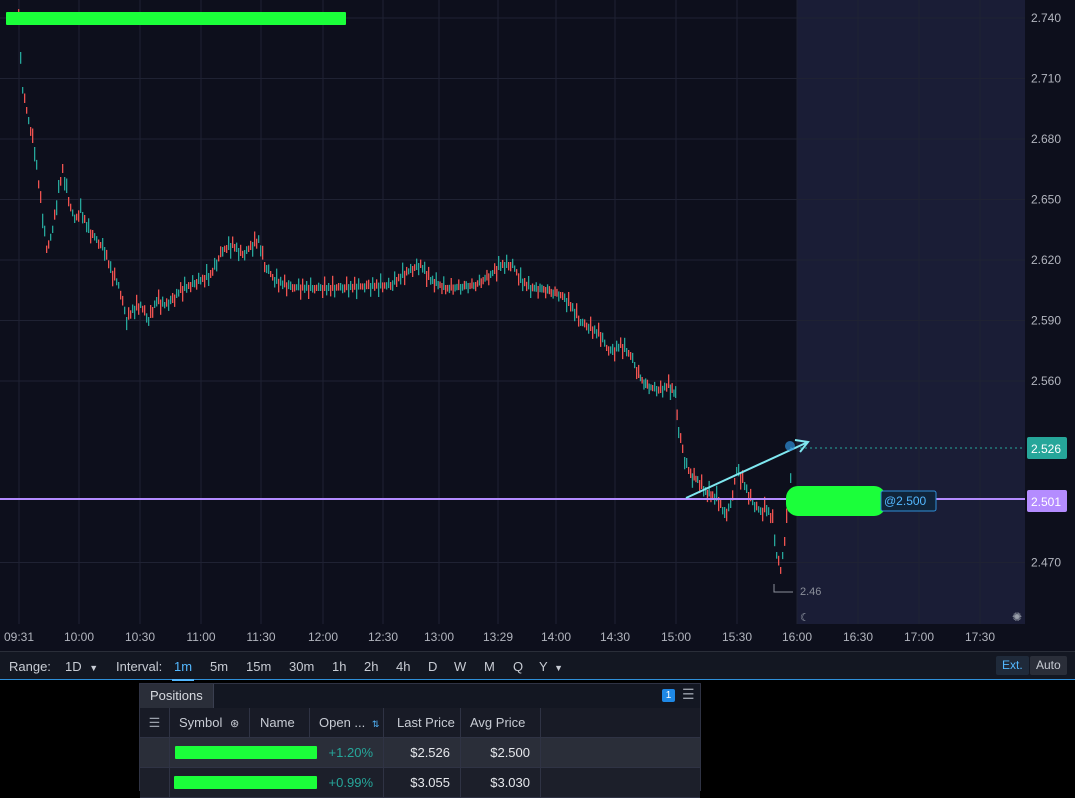 This screenshot has height=798, width=1075. Describe the element at coordinates (280, 722) in the screenshot. I see `column-header-name: Name` at that location.